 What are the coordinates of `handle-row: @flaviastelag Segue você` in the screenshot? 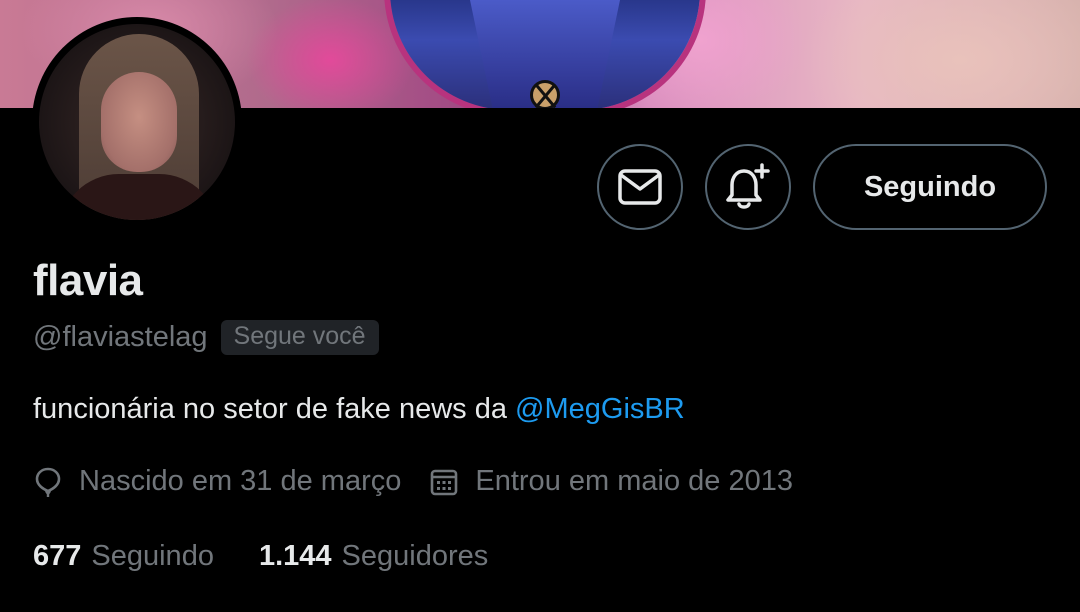 It's located at (206, 337).